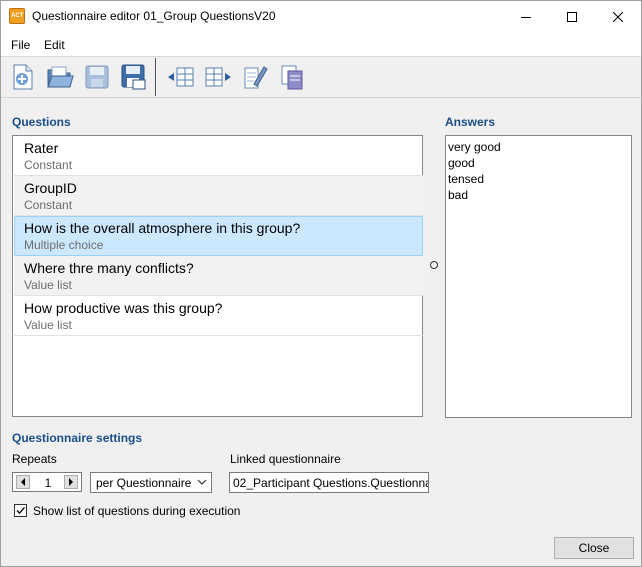 The height and width of the screenshot is (567, 642). What do you see at coordinates (594, 548) in the screenshot?
I see `close-button: Close` at bounding box center [594, 548].